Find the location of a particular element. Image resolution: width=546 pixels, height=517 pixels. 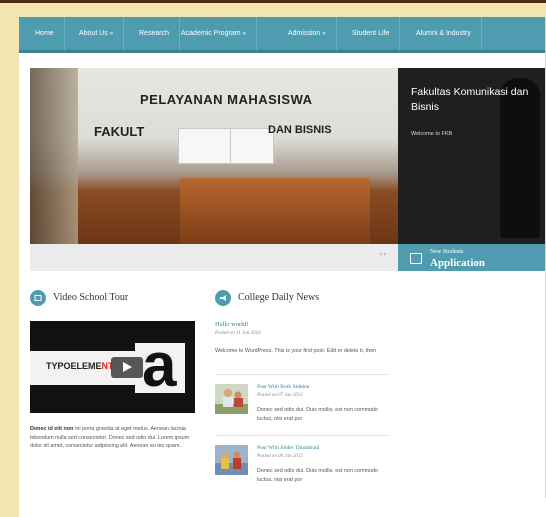

post-title-slider-thumbnail: Post With Slider Thumbnail is located at coordinates (288, 448).